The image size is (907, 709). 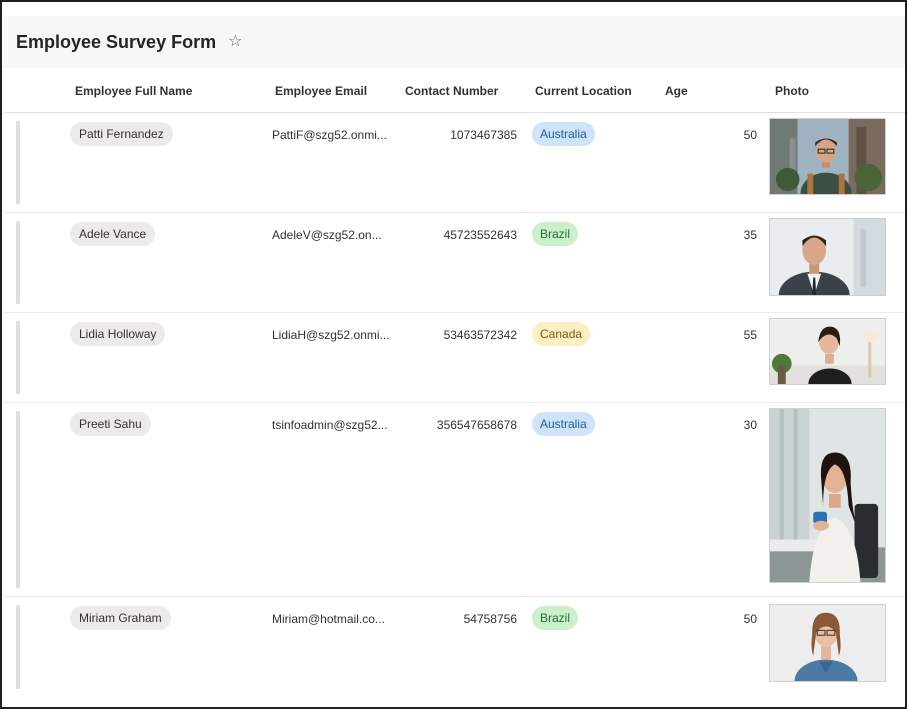 I want to click on age-cell: 35, so click(x=750, y=235).